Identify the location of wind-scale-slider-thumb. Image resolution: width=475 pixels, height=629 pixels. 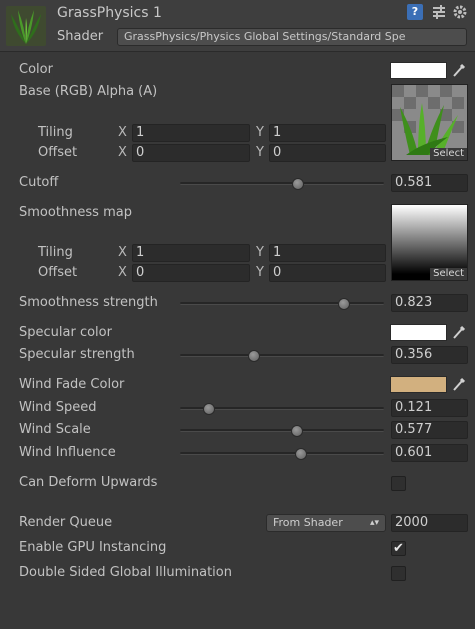
(296, 431).